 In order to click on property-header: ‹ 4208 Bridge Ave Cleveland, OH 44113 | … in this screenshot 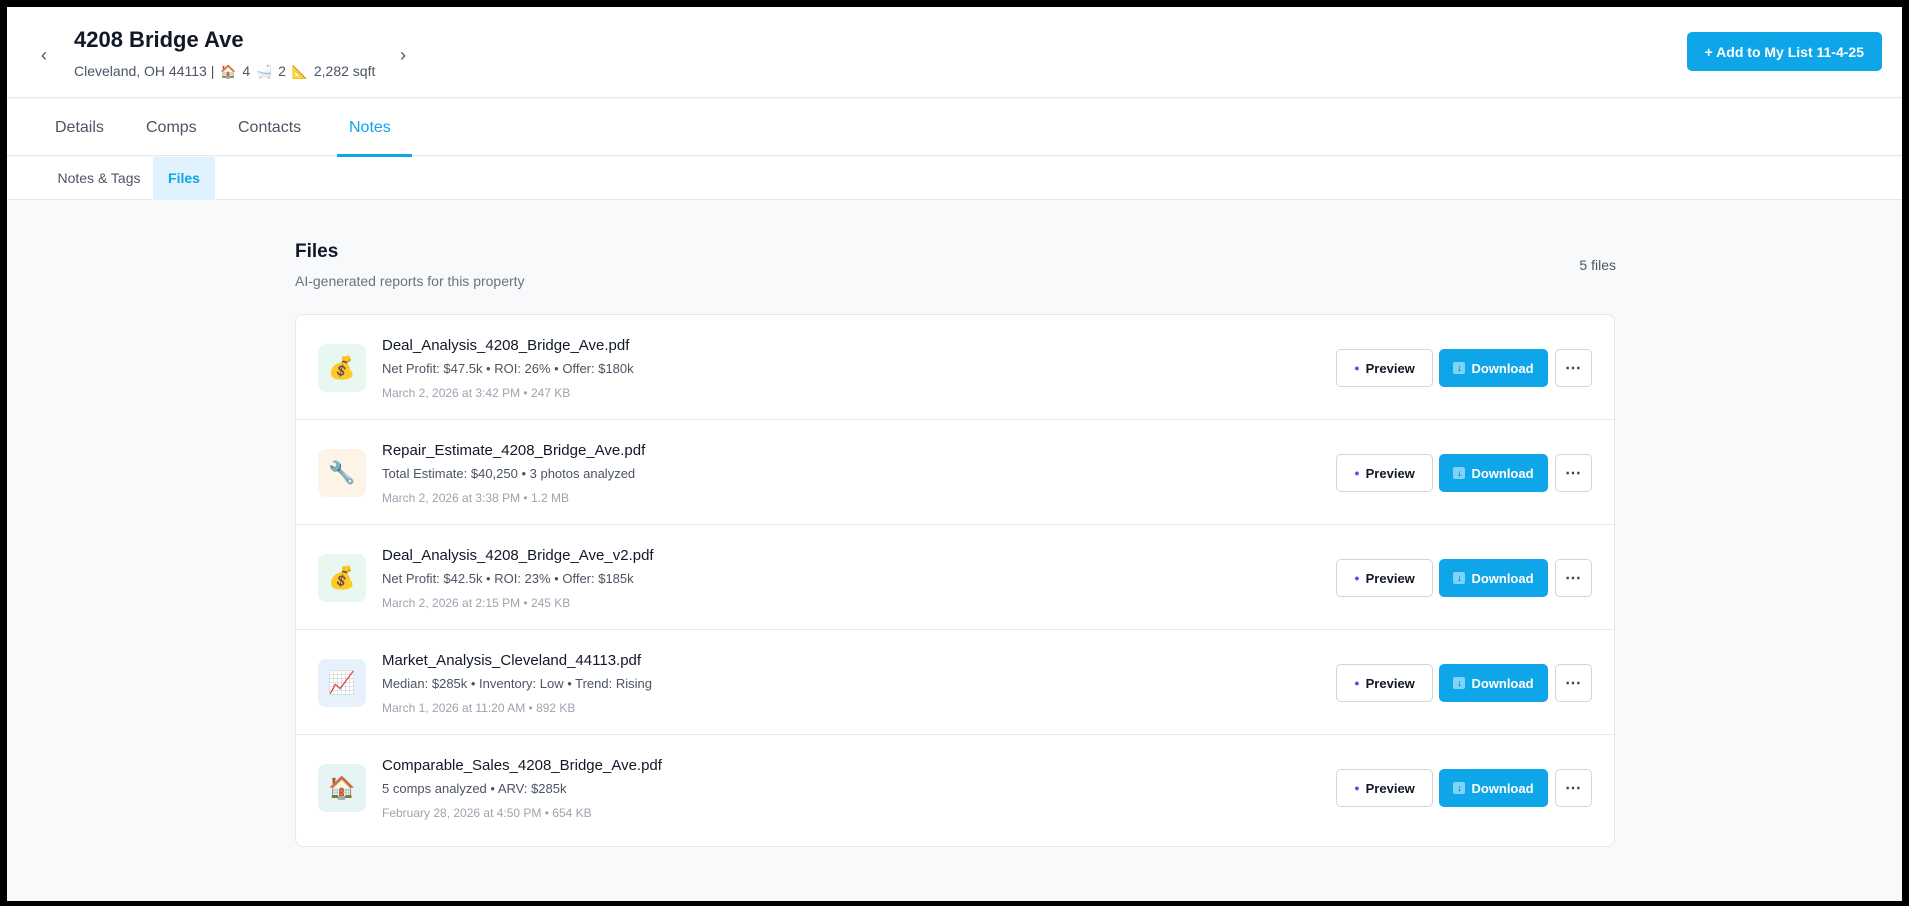, I will do `click(954, 52)`.